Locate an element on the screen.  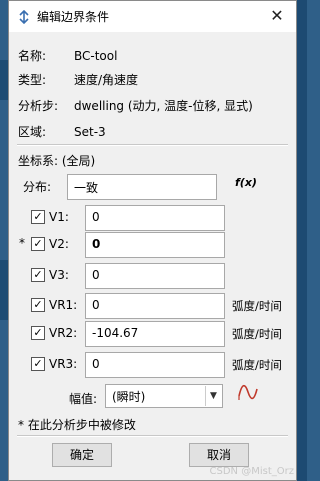
info-value: Set-3 is located at coordinates (90, 132).